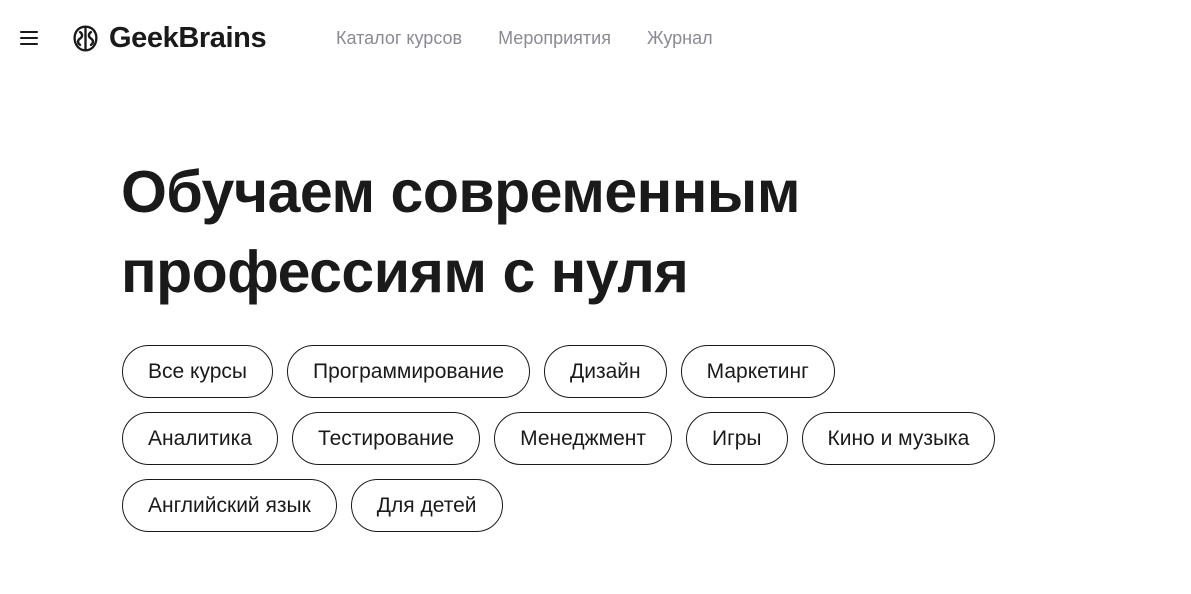  Describe the element at coordinates (85, 38) in the screenshot. I see `brain-logo-icon` at that location.